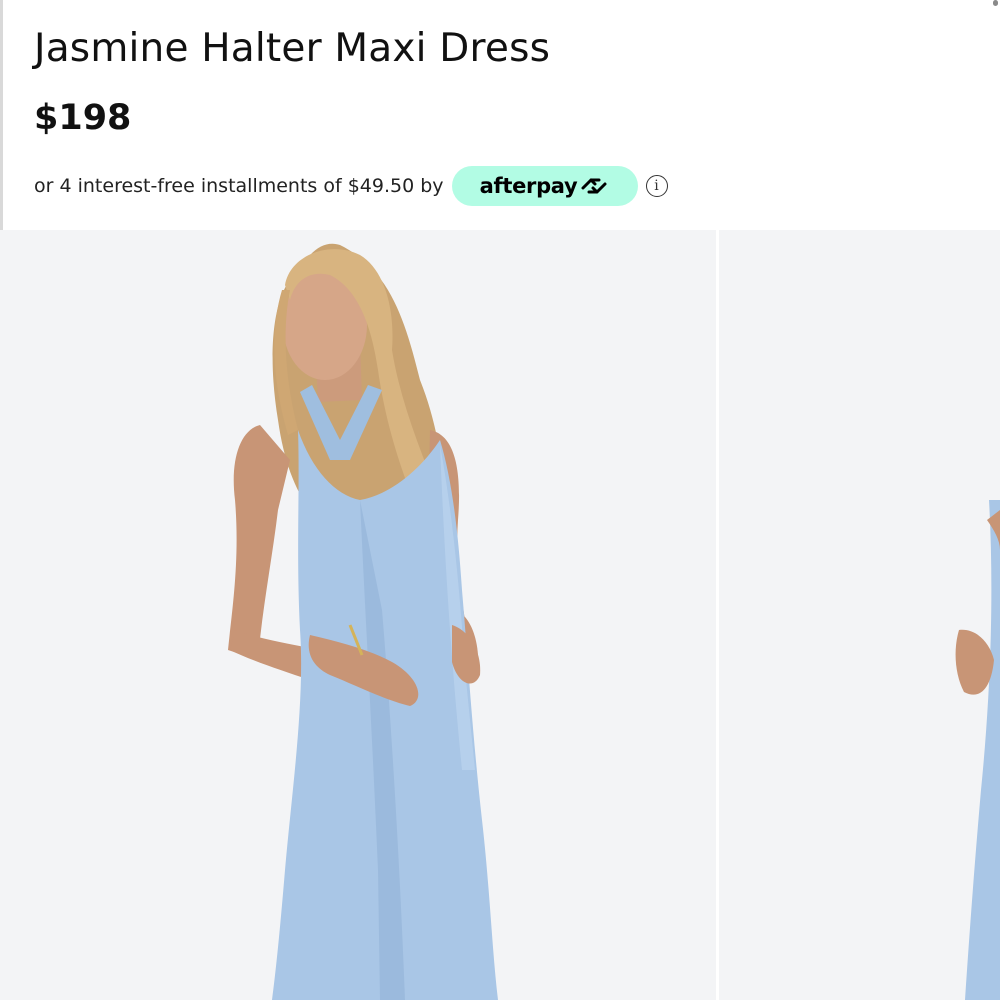 This screenshot has width=1000, height=1000. Describe the element at coordinates (83, 118) in the screenshot. I see `product-price: $198` at that location.